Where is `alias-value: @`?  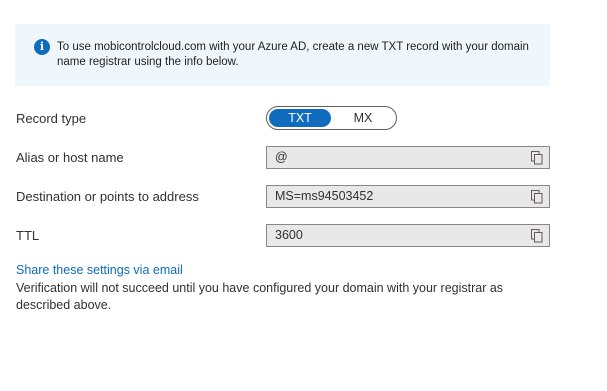
alias-value: @ is located at coordinates (281, 157).